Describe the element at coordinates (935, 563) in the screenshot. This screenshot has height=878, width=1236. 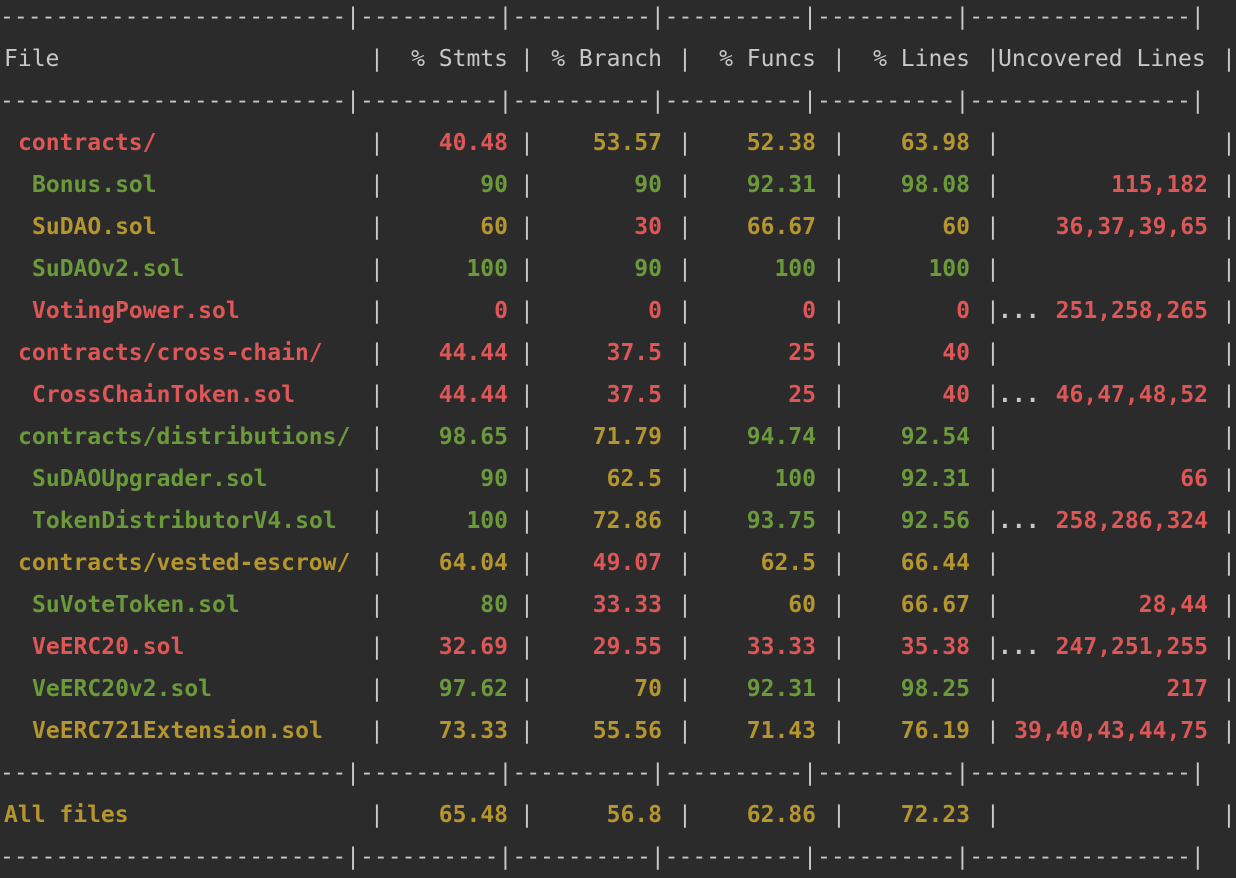
I see `lines-value: 66.44` at that location.